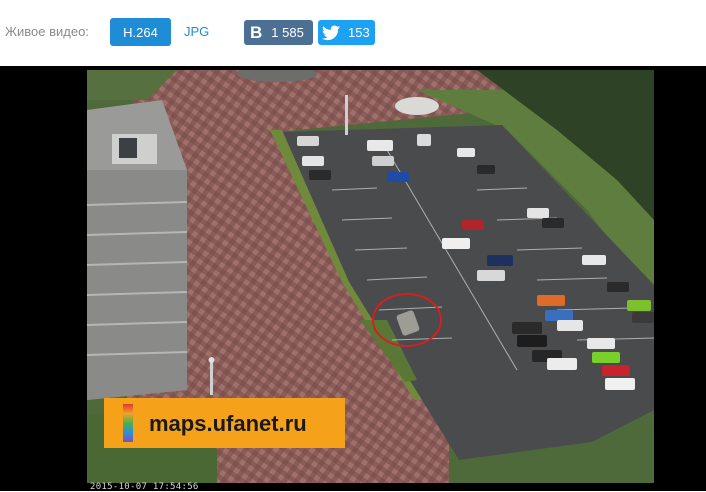 Image resolution: width=706 pixels, height=492 pixels. What do you see at coordinates (47, 31) in the screenshot?
I see `live-video-label: Живое видео:` at bounding box center [47, 31].